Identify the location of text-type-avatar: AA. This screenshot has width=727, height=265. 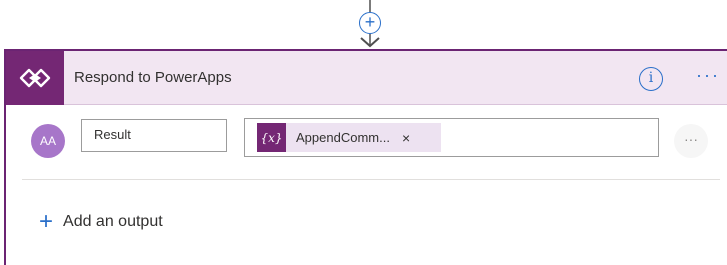
(48, 141).